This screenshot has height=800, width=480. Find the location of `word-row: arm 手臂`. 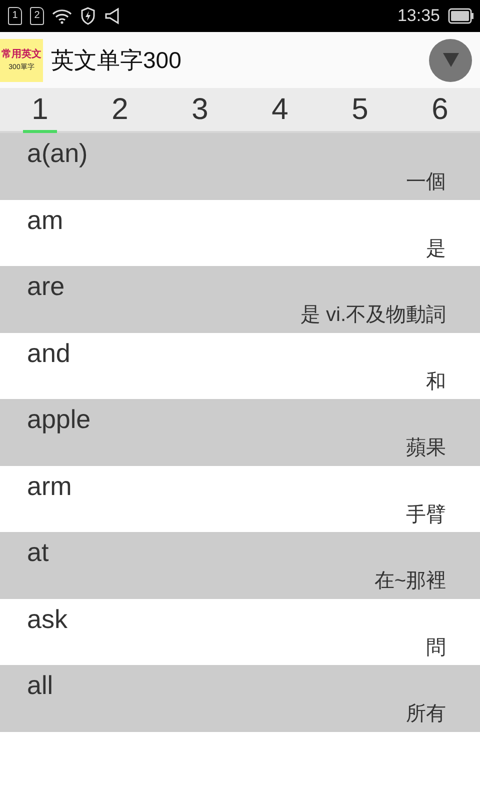

word-row: arm 手臂 is located at coordinates (240, 499).